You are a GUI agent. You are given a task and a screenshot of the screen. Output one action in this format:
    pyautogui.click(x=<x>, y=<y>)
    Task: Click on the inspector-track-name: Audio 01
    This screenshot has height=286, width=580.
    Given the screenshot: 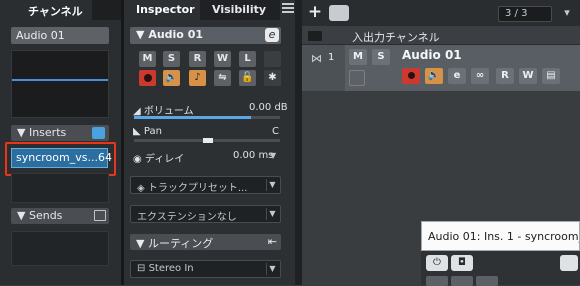 What is the action you would take?
    pyautogui.click(x=175, y=34)
    